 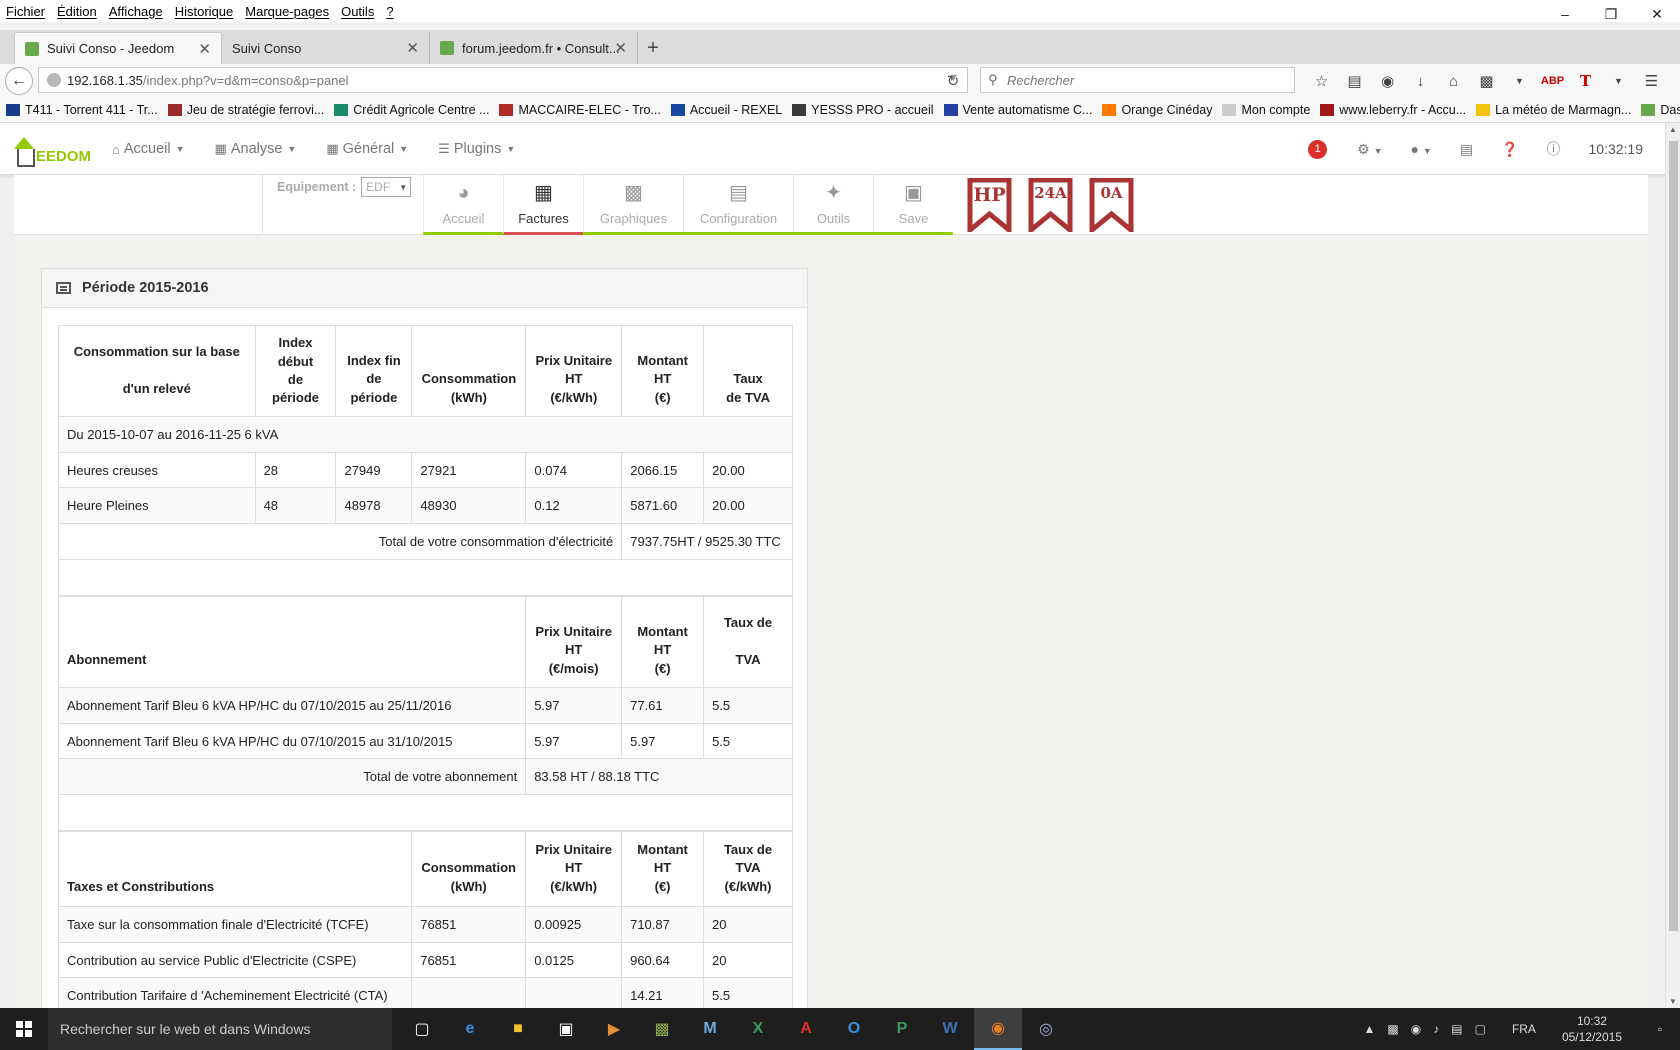 What do you see at coordinates (52, 150) in the screenshot?
I see `jeedom-logo: EEDOM` at bounding box center [52, 150].